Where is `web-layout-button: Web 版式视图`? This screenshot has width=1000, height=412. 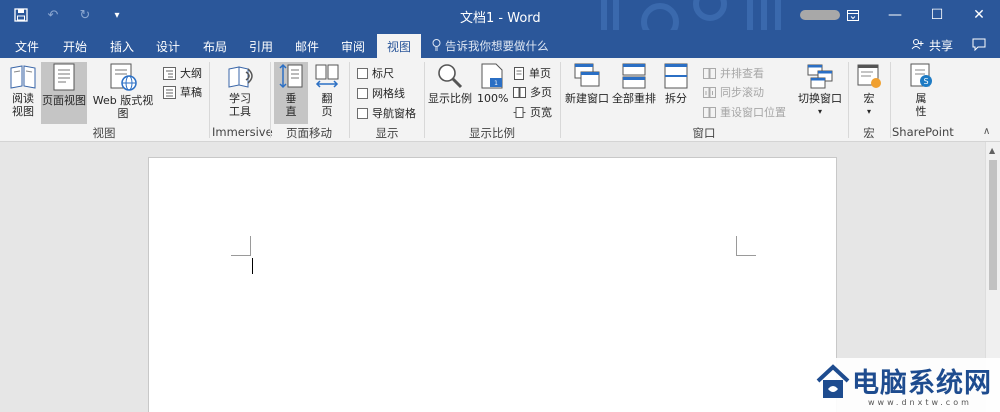 web-layout-button: Web 版式视图 is located at coordinates (123, 92).